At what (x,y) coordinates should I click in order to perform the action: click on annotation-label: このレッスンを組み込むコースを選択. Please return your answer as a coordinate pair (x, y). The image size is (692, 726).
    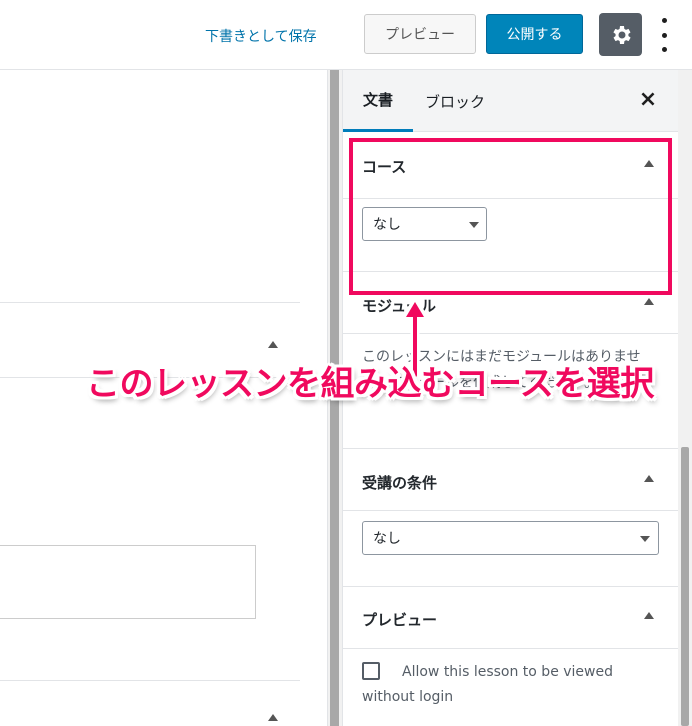
    Looking at the image, I should click on (370, 384).